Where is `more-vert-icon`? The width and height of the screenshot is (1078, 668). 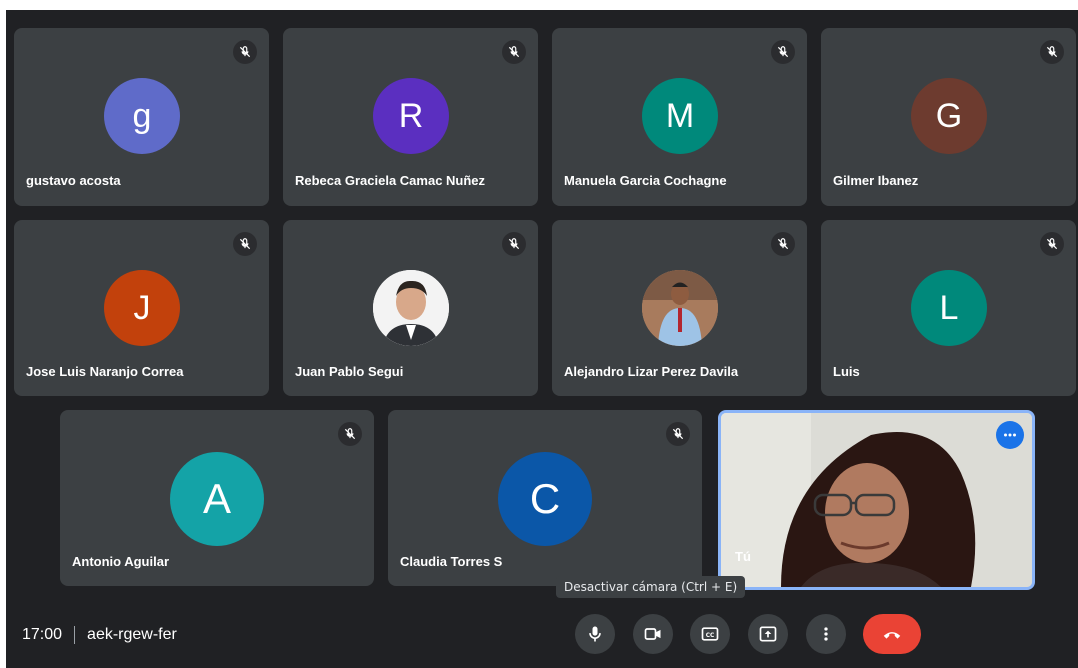
more-vert-icon is located at coordinates (826, 634).